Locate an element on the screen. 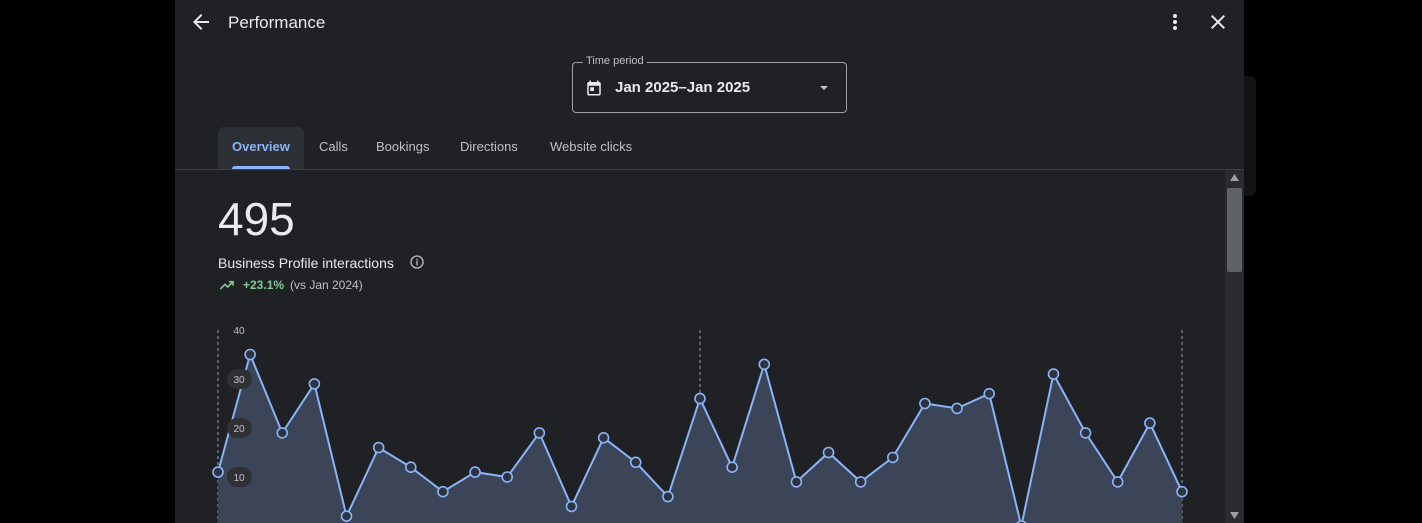  back-button is located at coordinates (201, 22).